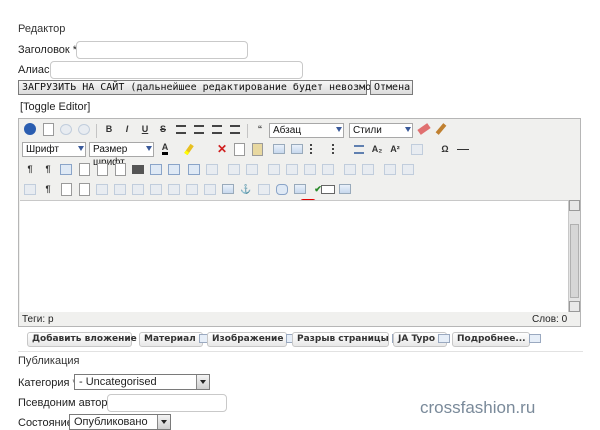  Describe the element at coordinates (395, 149) in the screenshot. I see `superscript-button: A²` at that location.